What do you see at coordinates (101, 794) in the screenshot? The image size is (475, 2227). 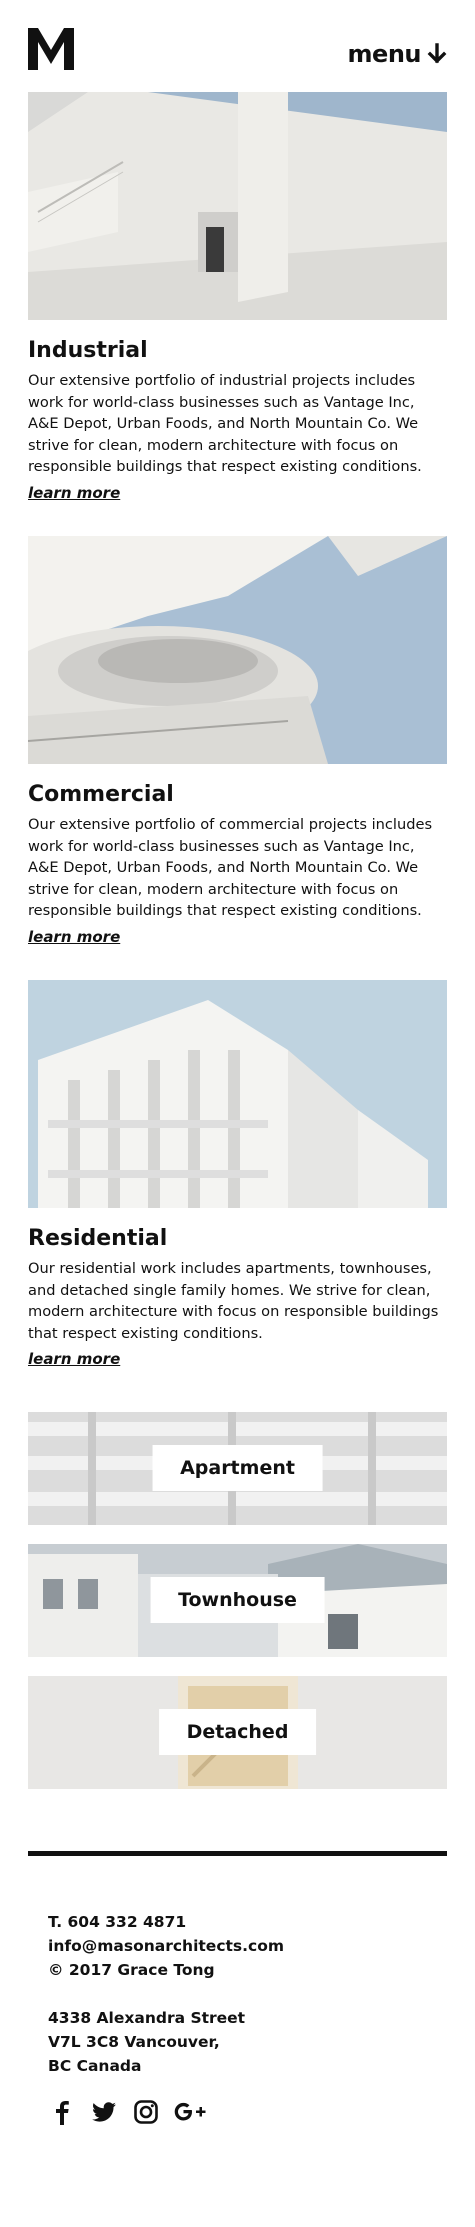 I see `project-title: Commercial` at bounding box center [101, 794].